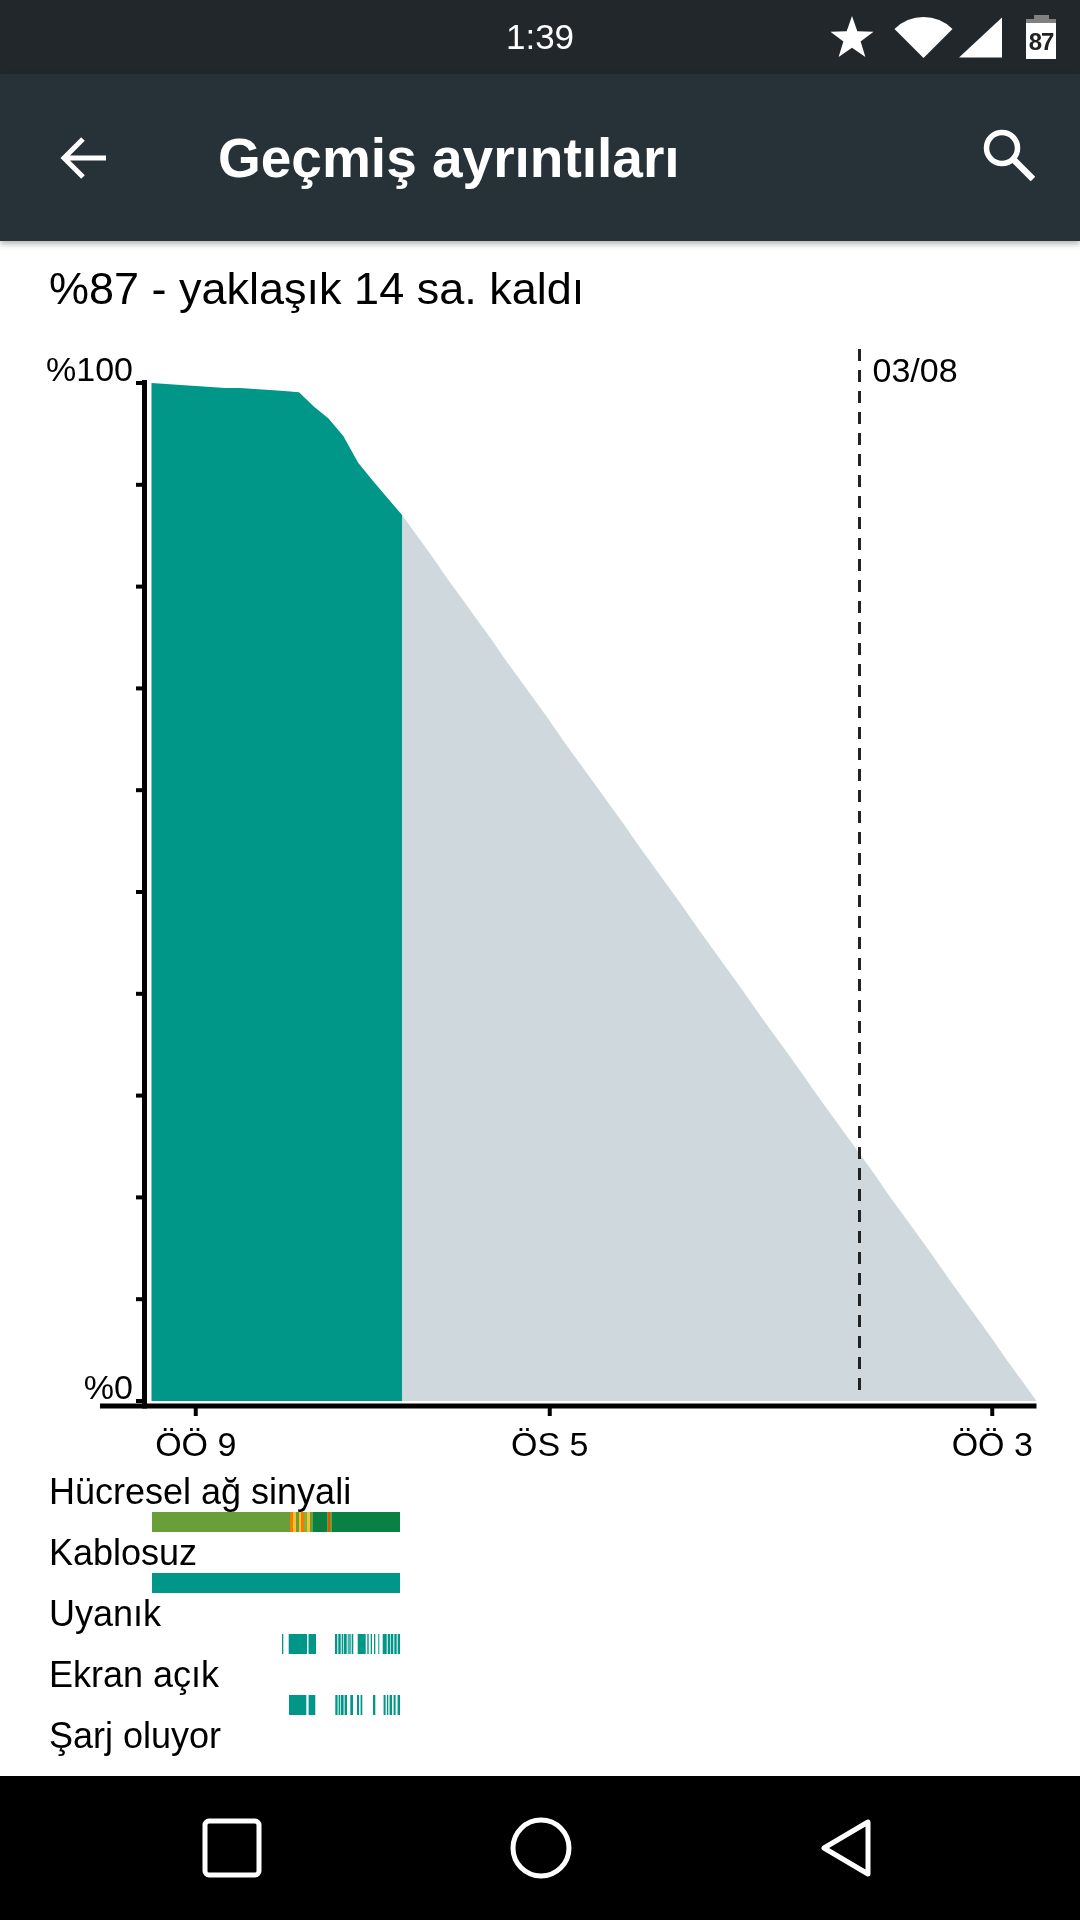  I want to click on battery-percent: 87, so click(1041, 42).